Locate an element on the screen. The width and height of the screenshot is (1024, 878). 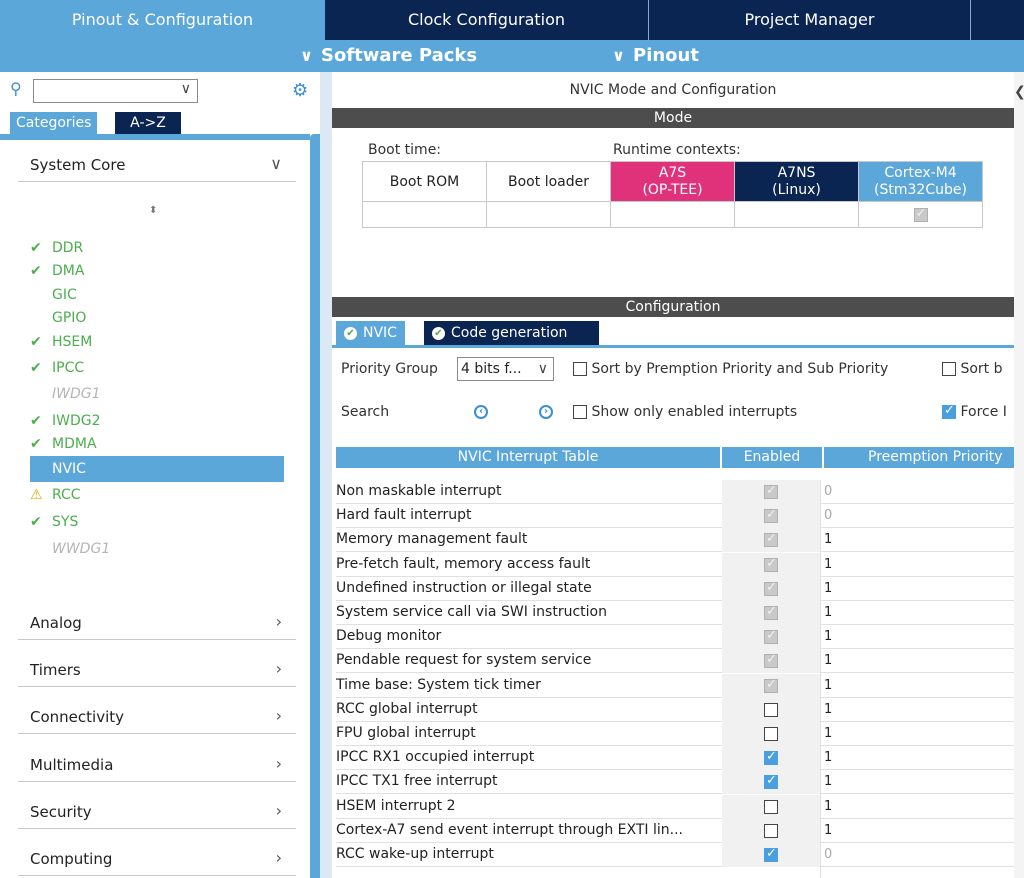
force-checkbox is located at coordinates (949, 411).